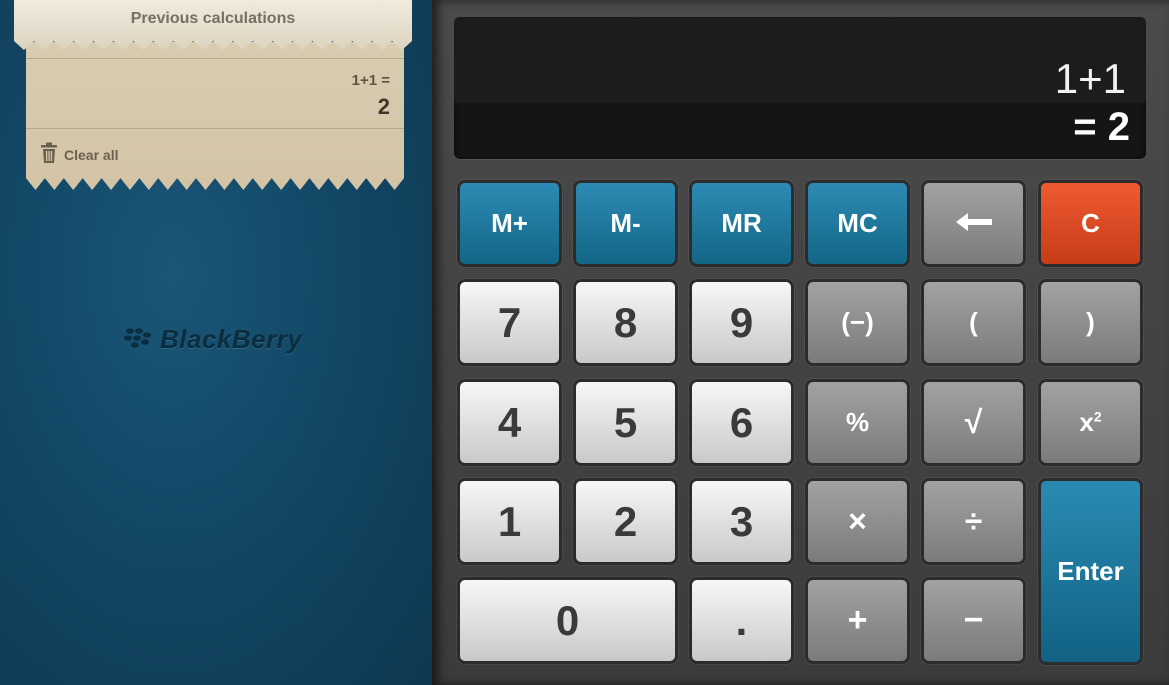 This screenshot has width=1169, height=685. What do you see at coordinates (741, 223) in the screenshot?
I see `memory-recall-button: MR` at bounding box center [741, 223].